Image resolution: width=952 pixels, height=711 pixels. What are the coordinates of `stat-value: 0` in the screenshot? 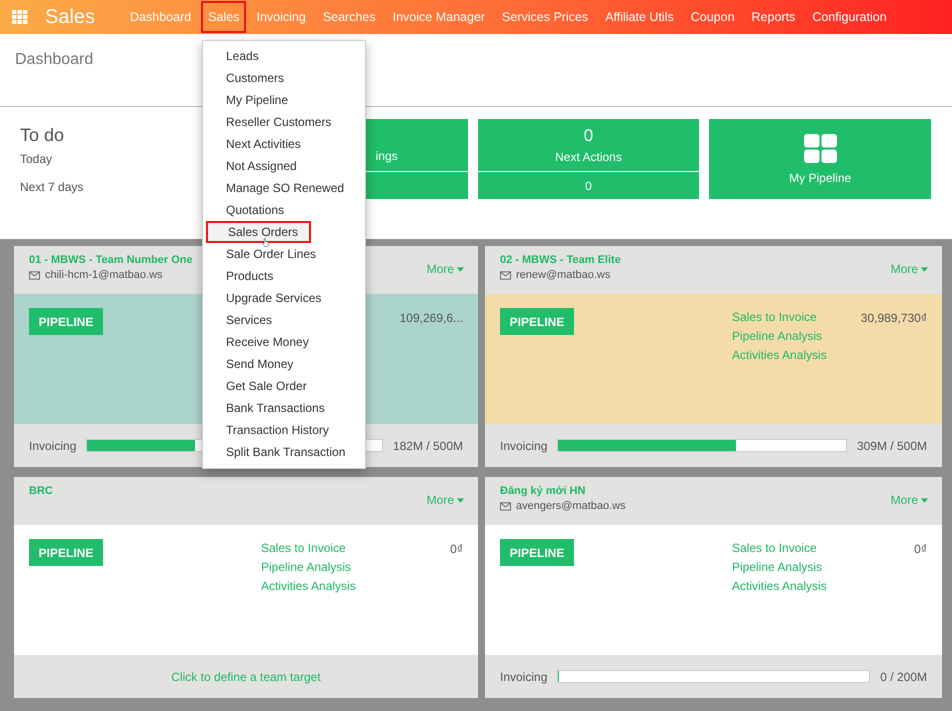 It's located at (589, 136).